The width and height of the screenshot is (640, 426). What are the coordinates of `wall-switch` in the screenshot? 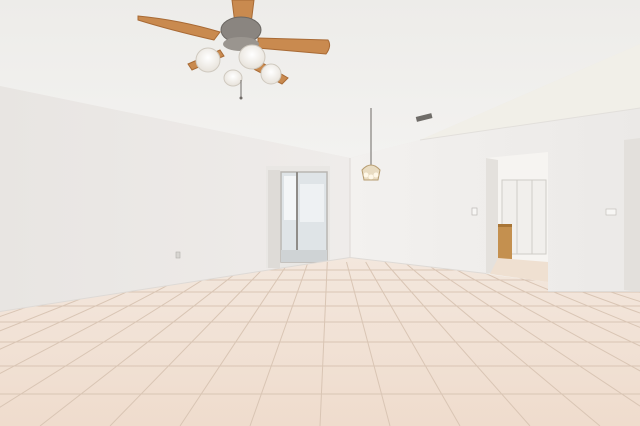 It's located at (474, 211).